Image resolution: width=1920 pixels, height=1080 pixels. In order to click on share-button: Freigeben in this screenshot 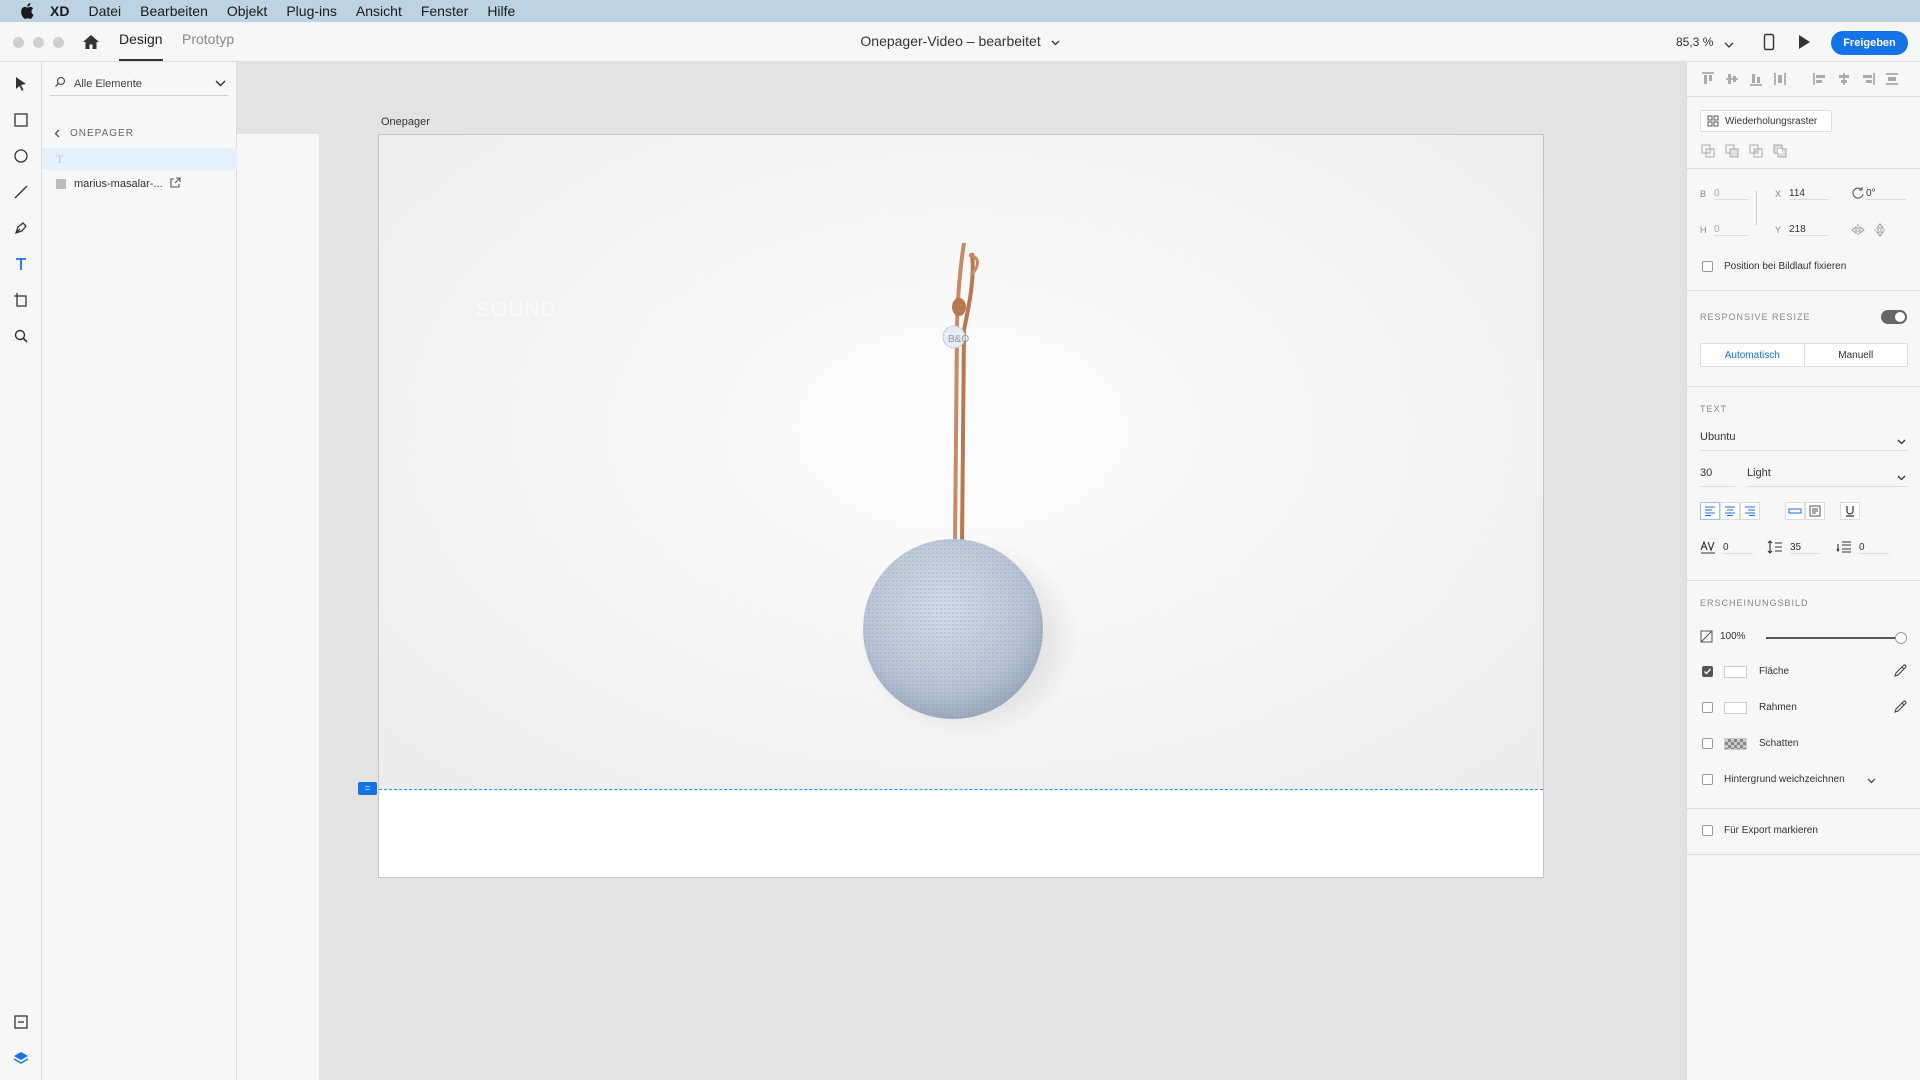, I will do `click(1869, 43)`.